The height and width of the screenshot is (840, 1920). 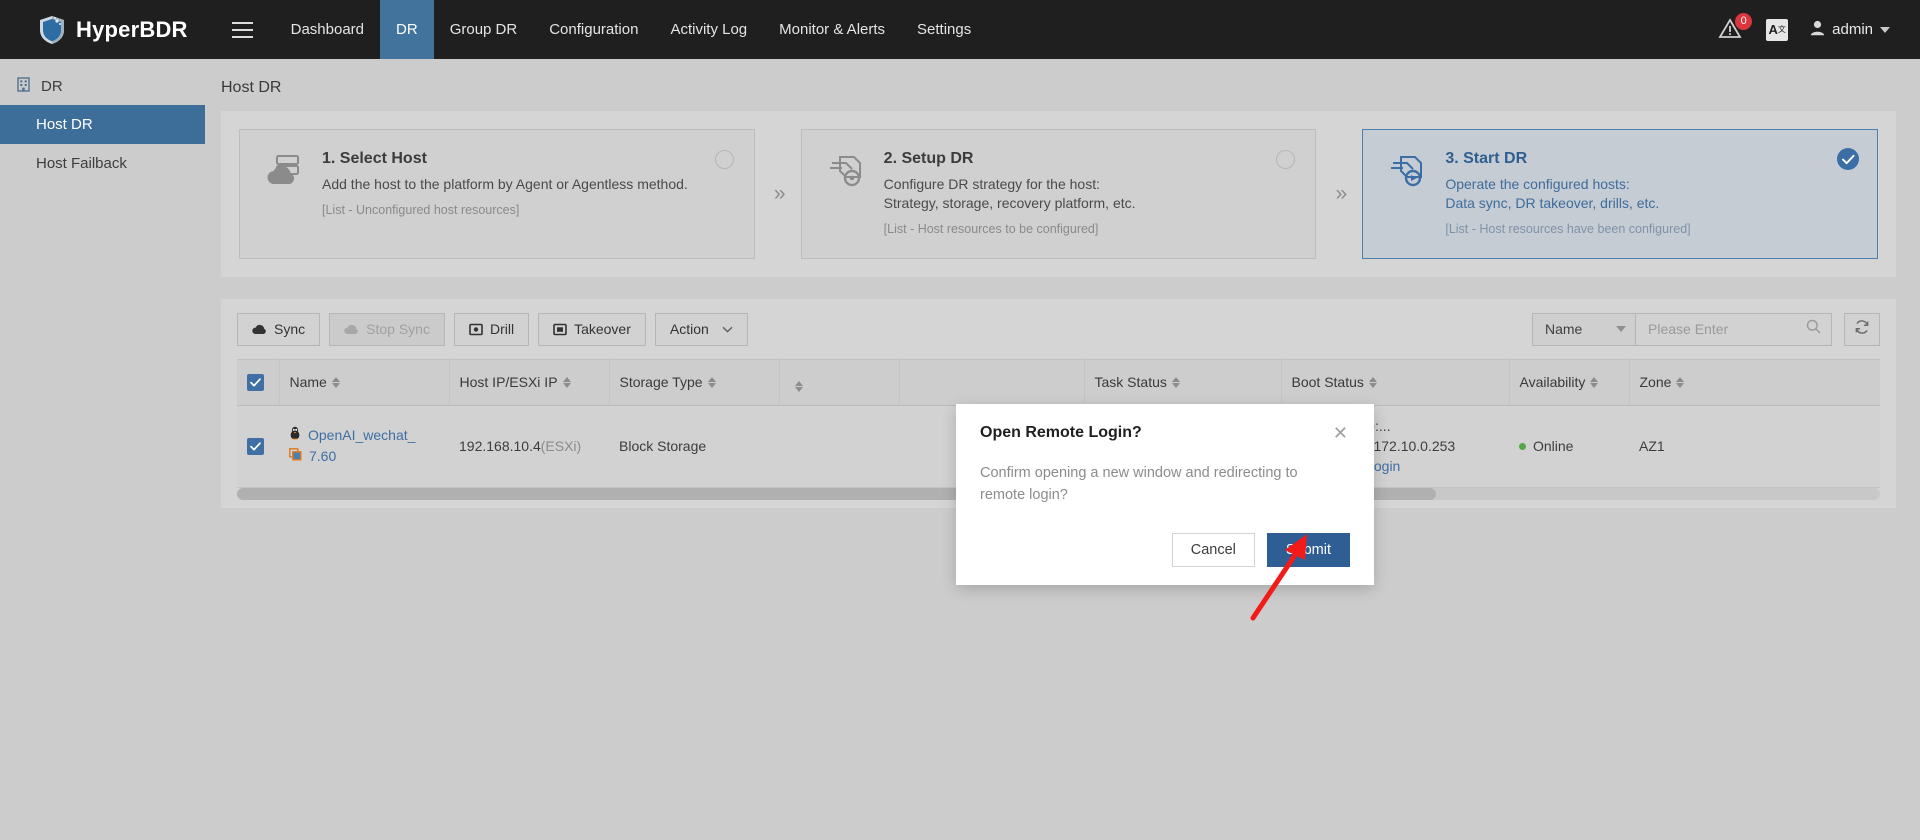 What do you see at coordinates (845, 193) in the screenshot?
I see `box-gear-icon` at bounding box center [845, 193].